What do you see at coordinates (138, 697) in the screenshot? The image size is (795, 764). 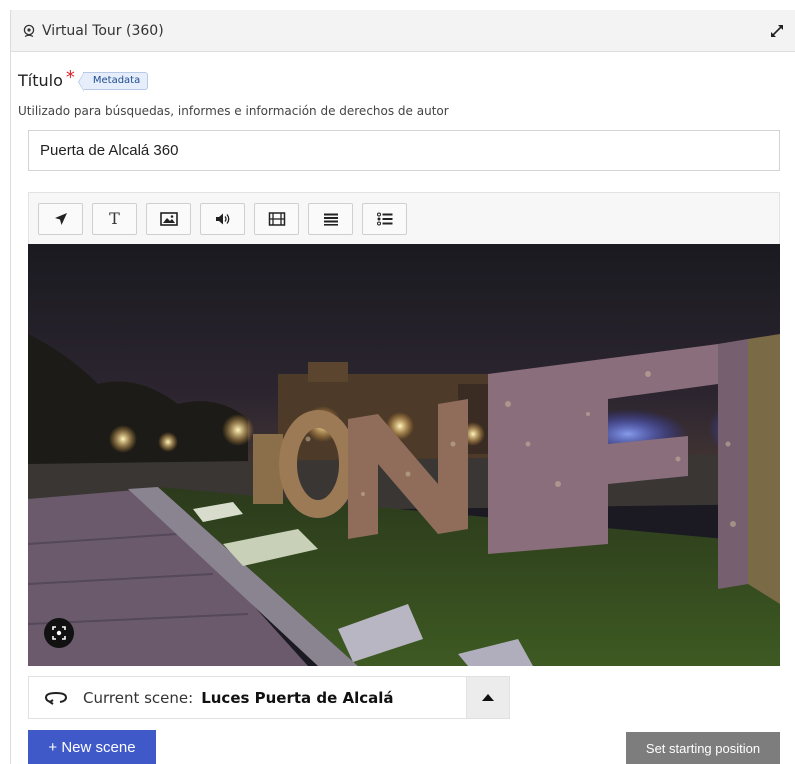 I see `current-scene-label: Current scene:` at bounding box center [138, 697].